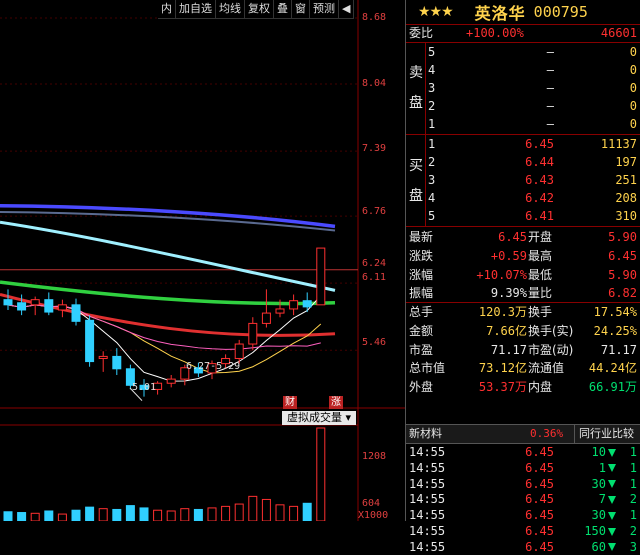 Image resolution: width=640 pixels, height=555 pixels. I want to click on toolbar-overlay: 叠, so click(283, 9).